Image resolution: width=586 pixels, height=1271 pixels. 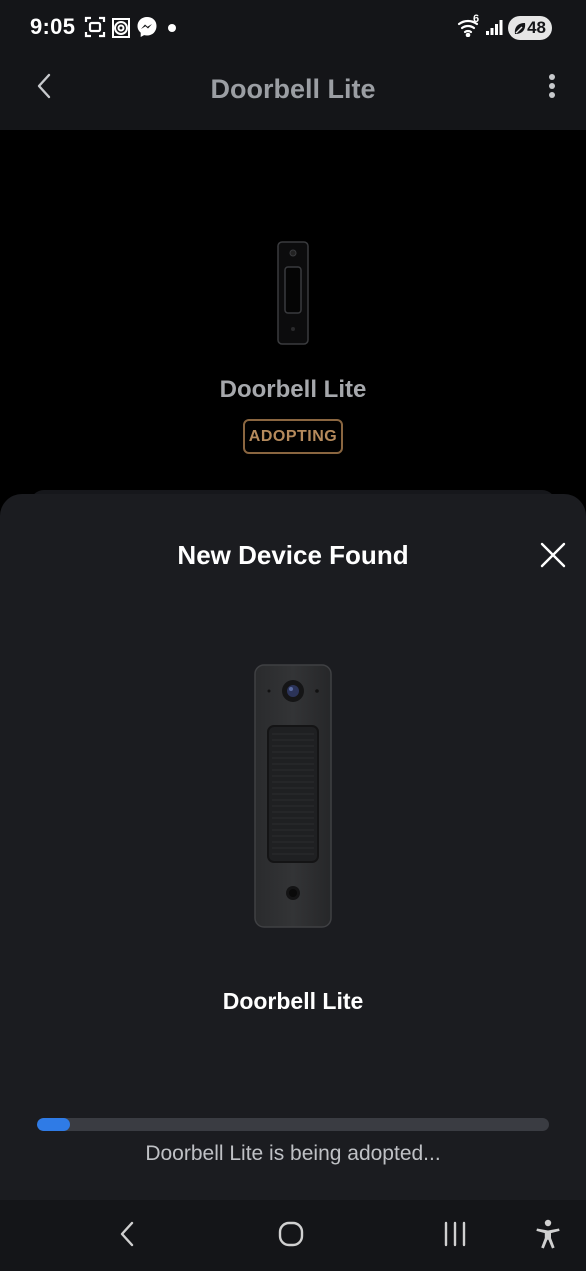 What do you see at coordinates (54, 1124) in the screenshot?
I see `adoption-progress-fill` at bounding box center [54, 1124].